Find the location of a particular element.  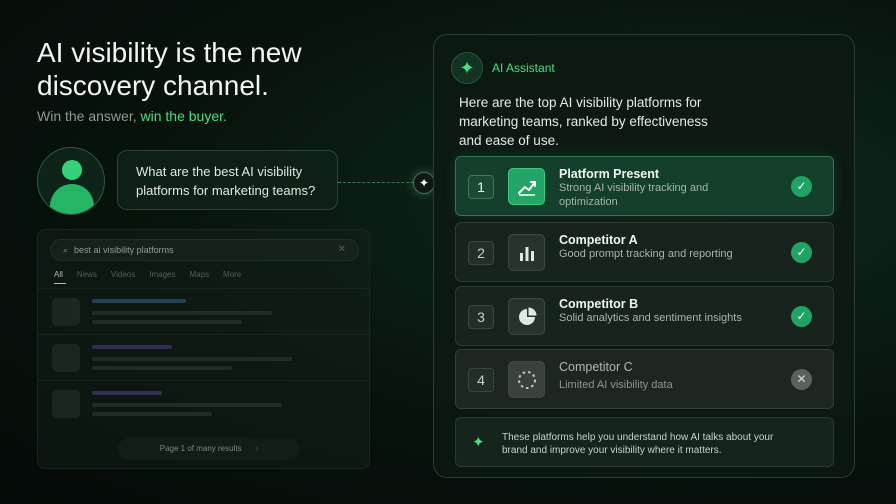

tab-videos: Videos is located at coordinates (123, 274).